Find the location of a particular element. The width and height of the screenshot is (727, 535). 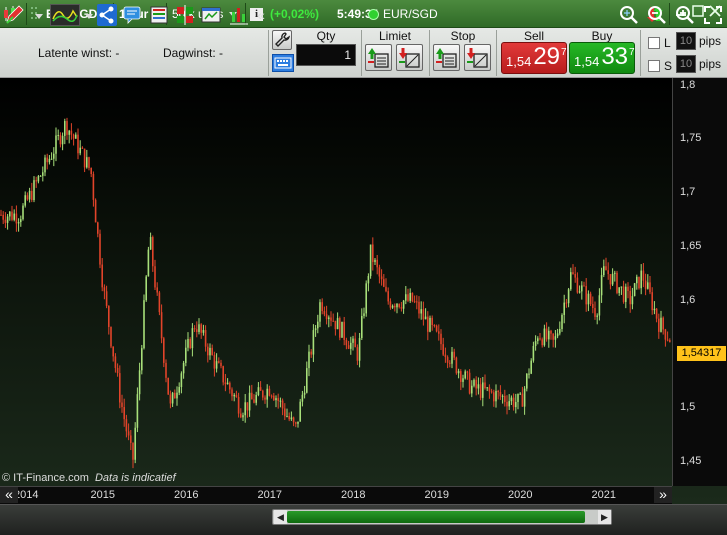

chart-add-icon is located at coordinates (239, 15).